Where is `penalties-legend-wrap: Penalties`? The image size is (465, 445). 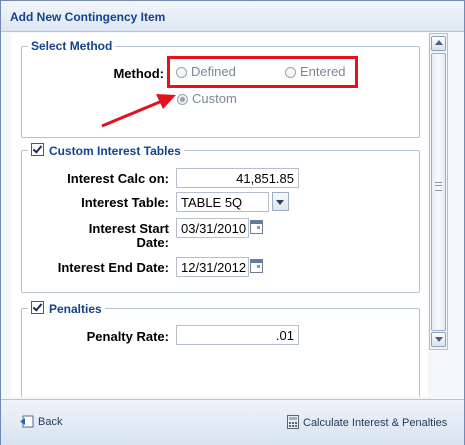 penalties-legend-wrap: Penalties is located at coordinates (66, 308).